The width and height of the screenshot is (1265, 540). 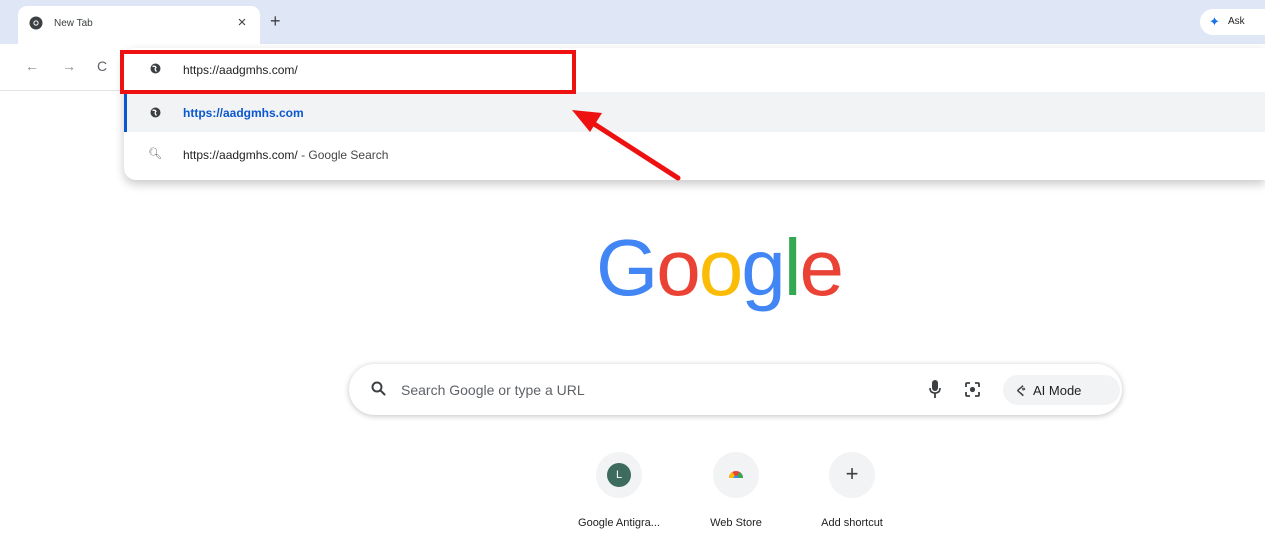 What do you see at coordinates (736, 523) in the screenshot?
I see `shortcut-label: Web Store` at bounding box center [736, 523].